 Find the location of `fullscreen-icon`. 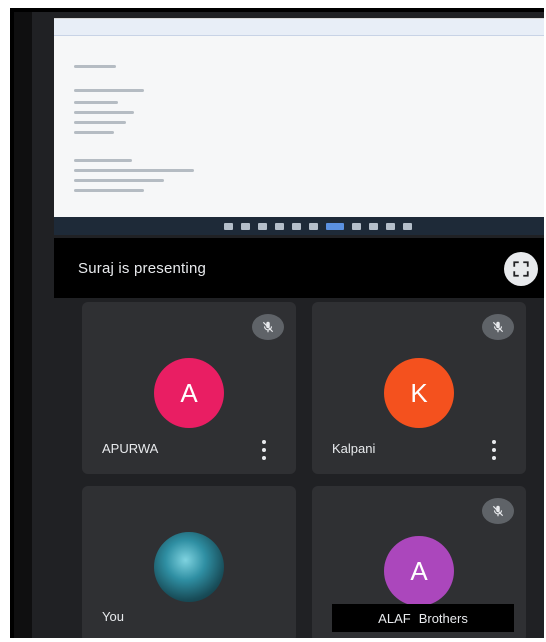

fullscreen-icon is located at coordinates (521, 269).